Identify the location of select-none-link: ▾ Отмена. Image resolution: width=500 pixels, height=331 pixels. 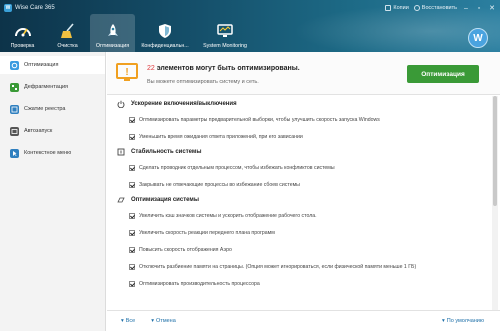
(163, 321).